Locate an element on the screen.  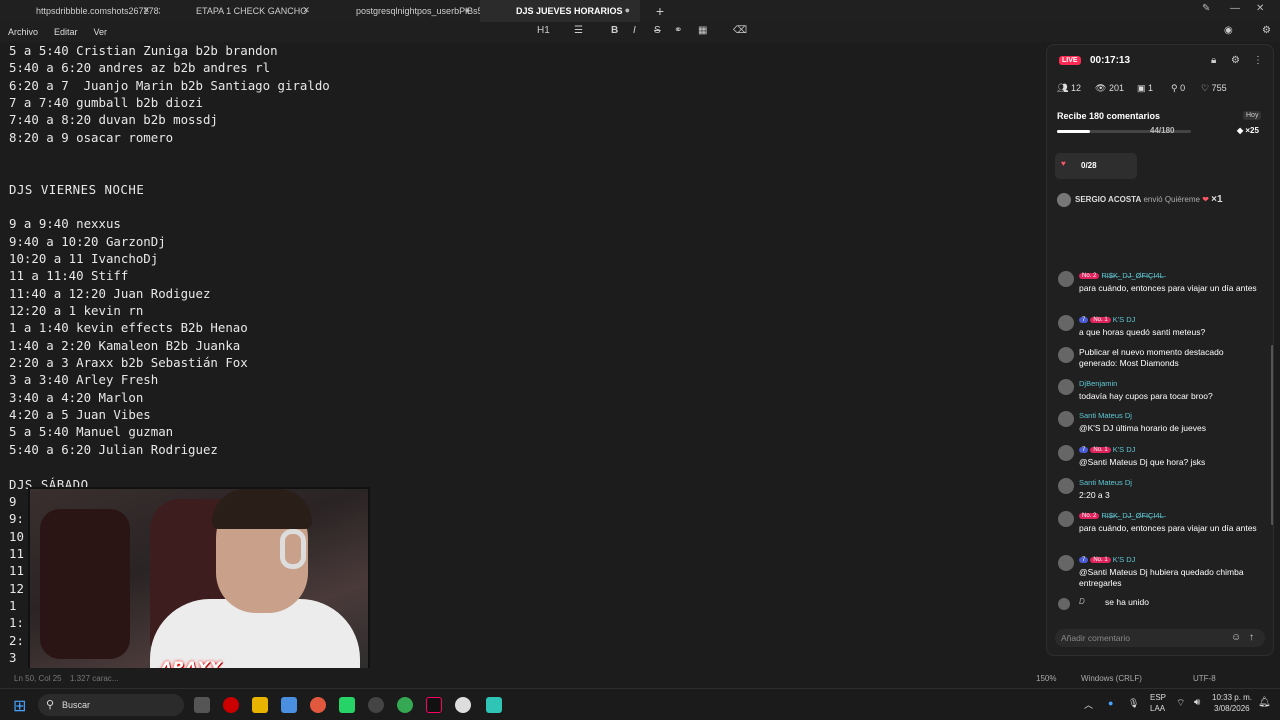
editor-line: 5 a 5:40 Cristian Zuniga b2b brandon is located at coordinates (143, 50).